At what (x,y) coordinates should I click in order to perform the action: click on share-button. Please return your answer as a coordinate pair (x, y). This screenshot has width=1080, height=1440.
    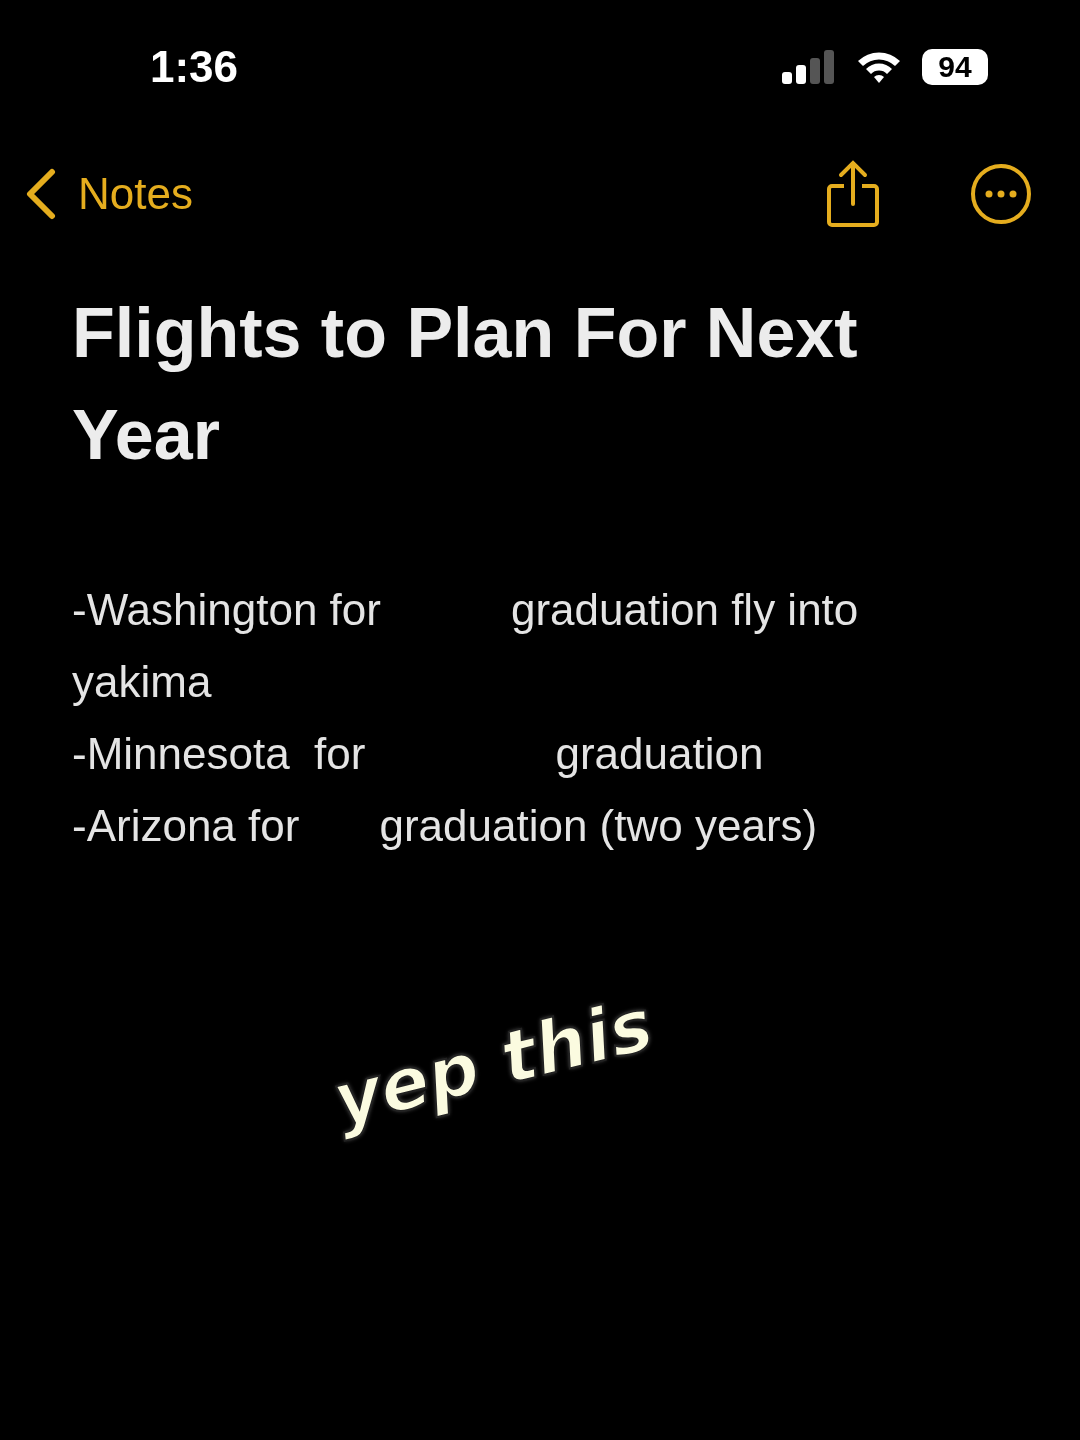
    Looking at the image, I should click on (853, 194).